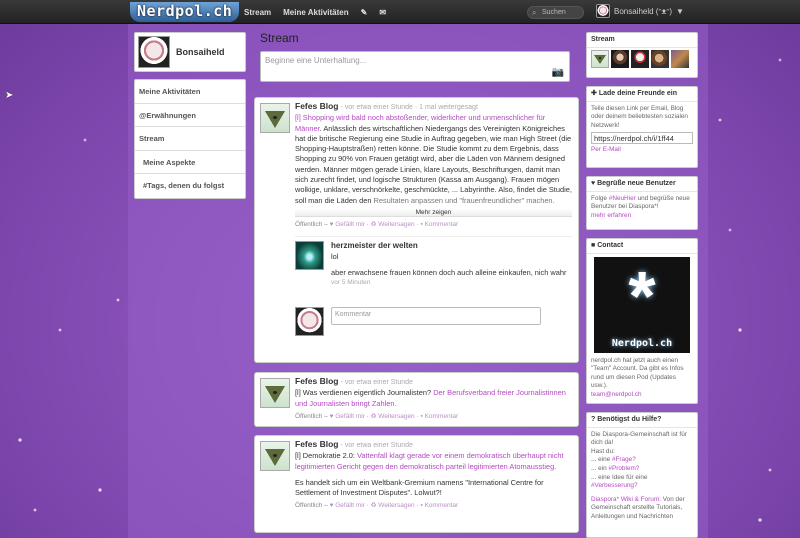 This screenshot has height=538, width=800. Describe the element at coordinates (451, 246) in the screenshot. I see `comment-author: herzmeister der welten` at that location.